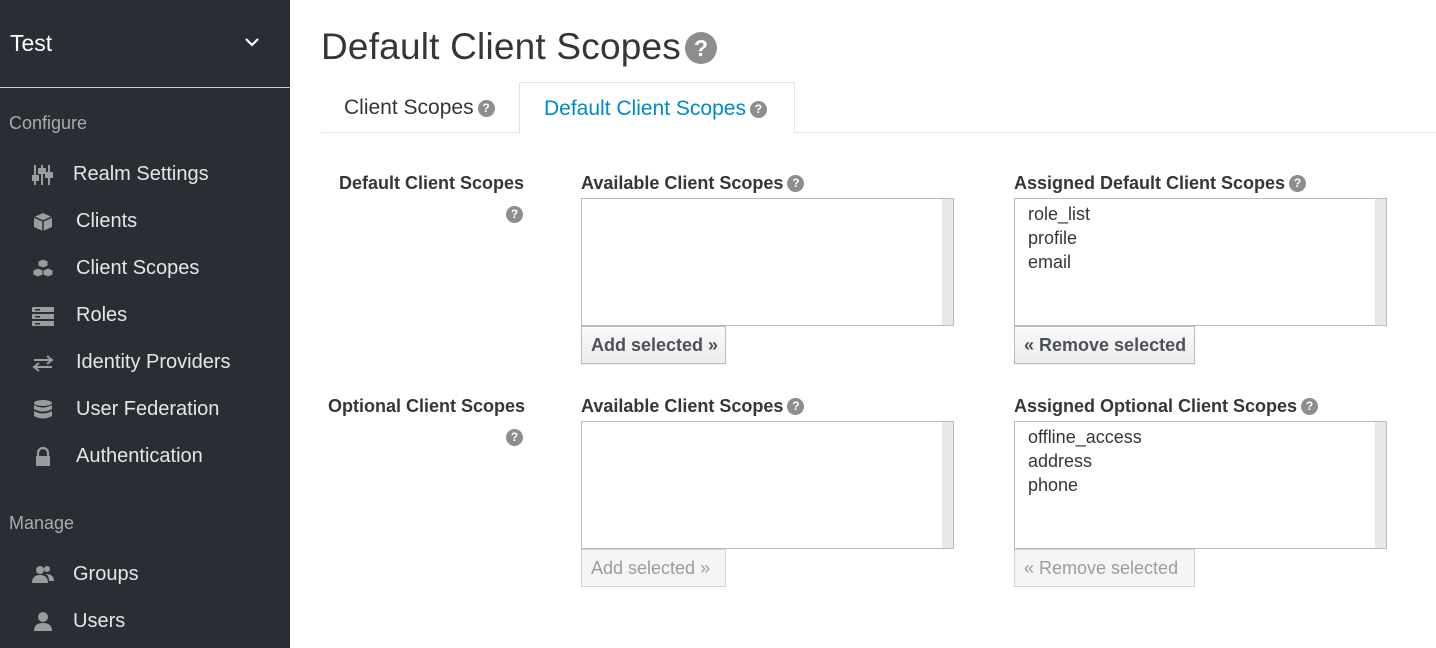 This screenshot has height=648, width=1436. I want to click on database-icon, so click(43, 409).